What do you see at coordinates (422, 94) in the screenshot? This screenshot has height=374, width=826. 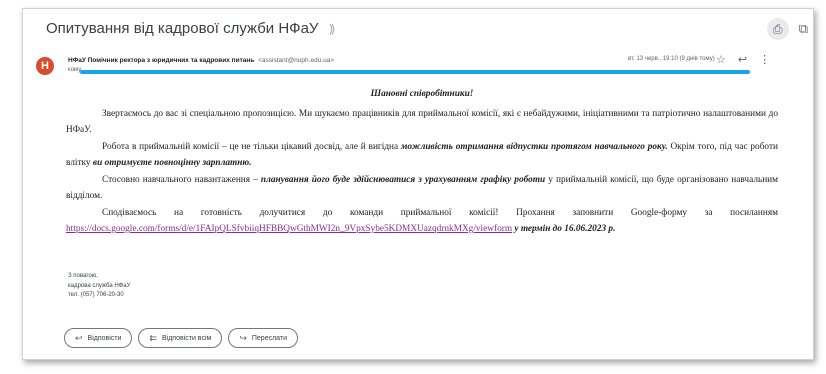 I see `greeting: Шановні співробітники!` at bounding box center [422, 94].